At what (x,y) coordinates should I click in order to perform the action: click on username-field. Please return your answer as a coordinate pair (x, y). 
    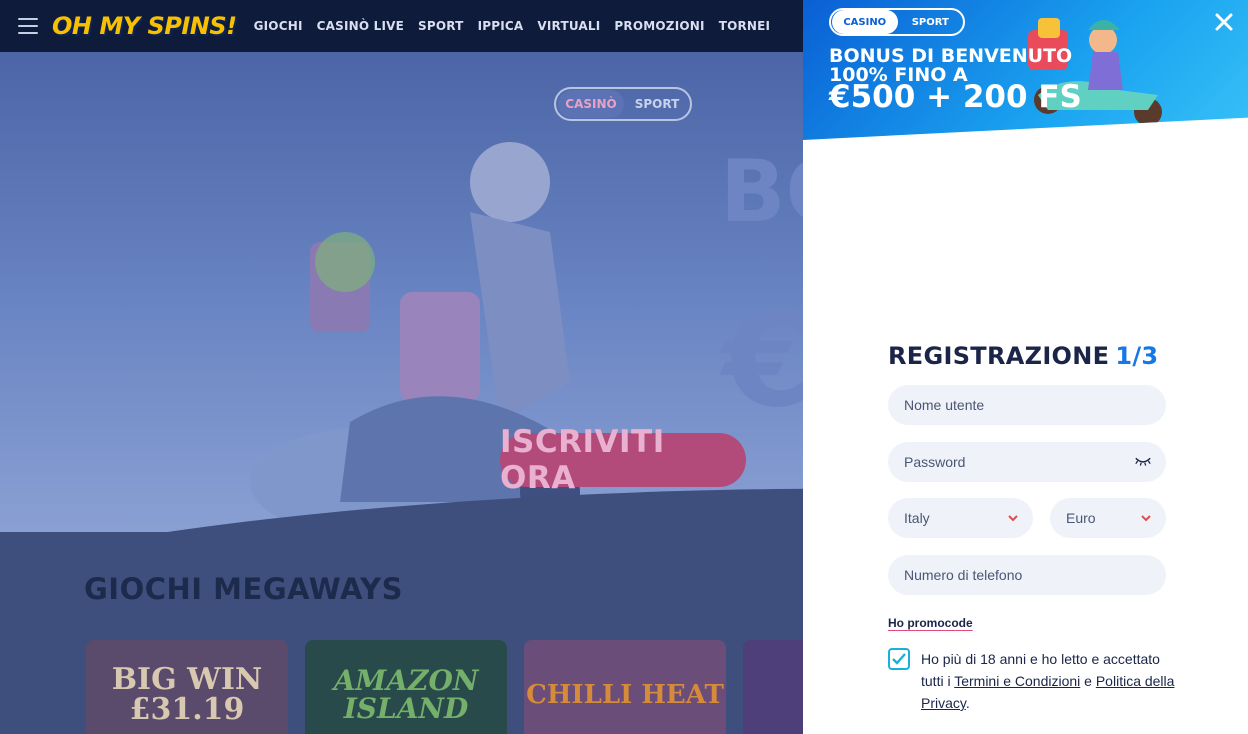
    Looking at the image, I should click on (1027, 405).